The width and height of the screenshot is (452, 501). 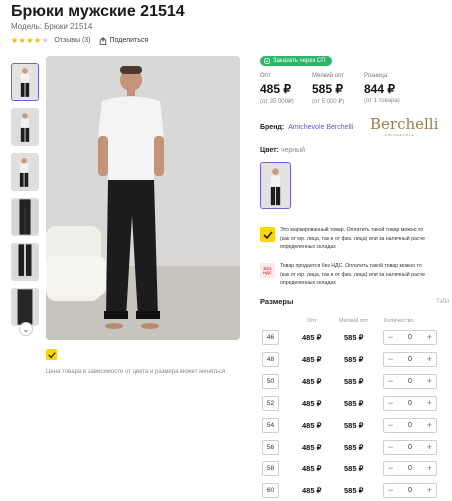 I want to click on column-header-qty: Количество, so click(x=399, y=321).